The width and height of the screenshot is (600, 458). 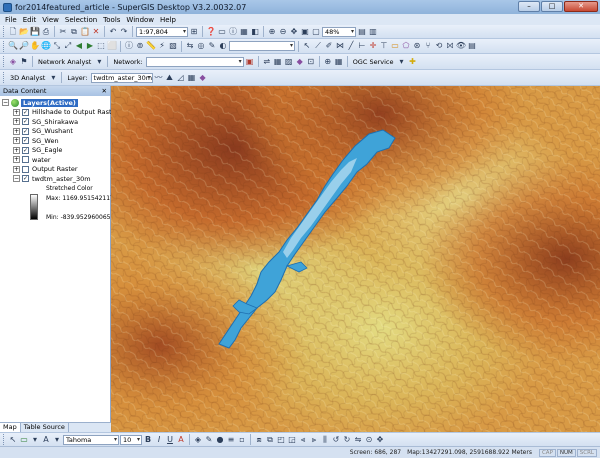 I want to click on line-tool-icon: ╱, so click(x=351, y=46).